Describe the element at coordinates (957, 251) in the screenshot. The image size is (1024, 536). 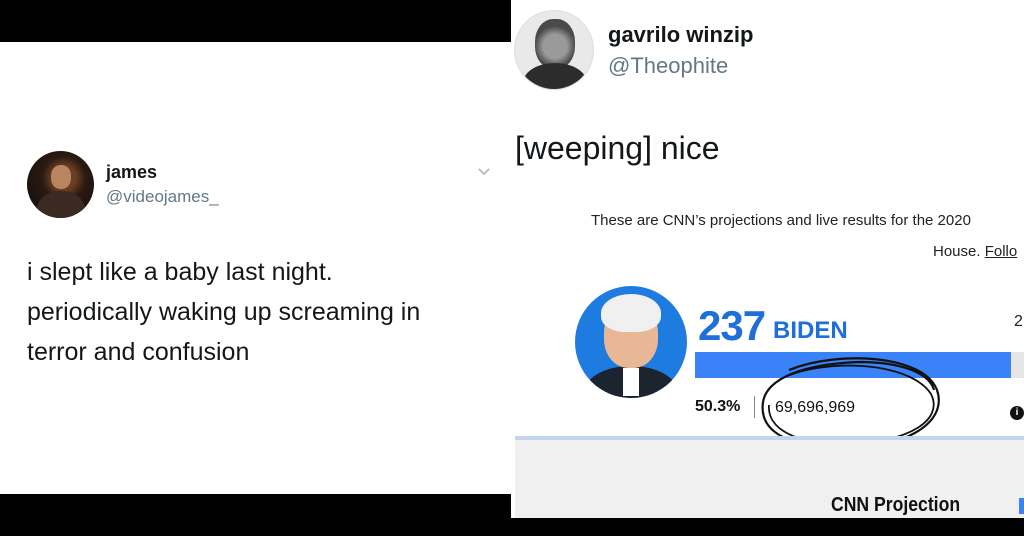
I see `cnn-intro-house: House.` at that location.